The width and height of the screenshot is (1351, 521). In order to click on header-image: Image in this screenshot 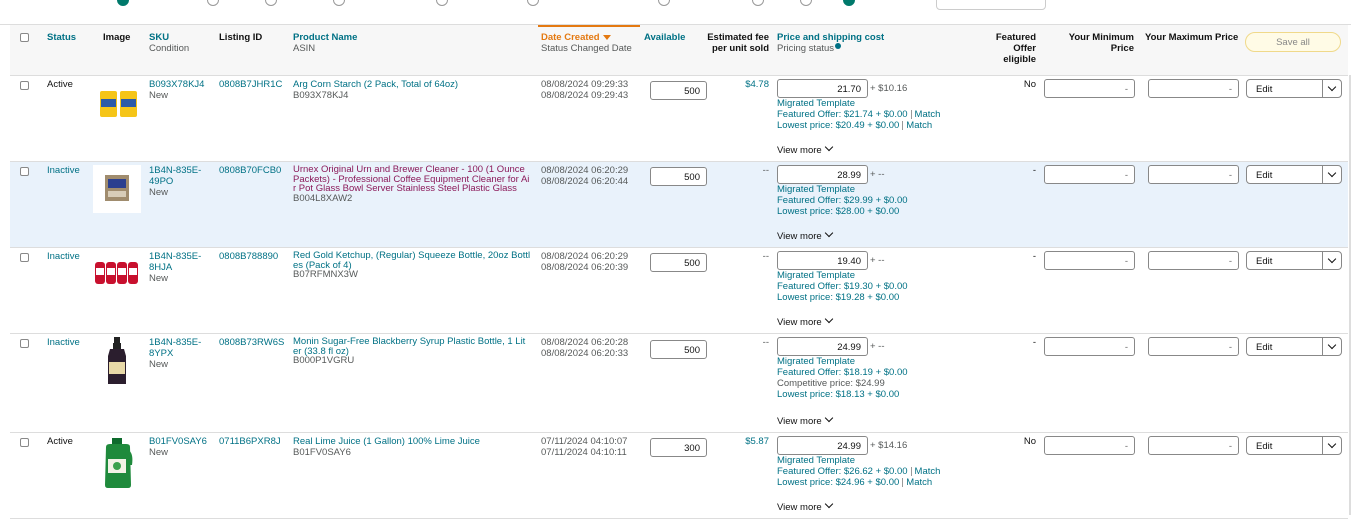, I will do `click(117, 37)`.